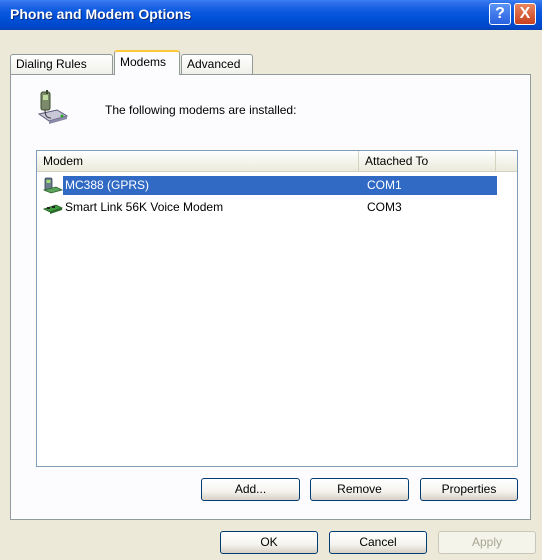 Image resolution: width=542 pixels, height=560 pixels. Describe the element at coordinates (427, 161) in the screenshot. I see `column-header-attached-to: Attached To` at that location.